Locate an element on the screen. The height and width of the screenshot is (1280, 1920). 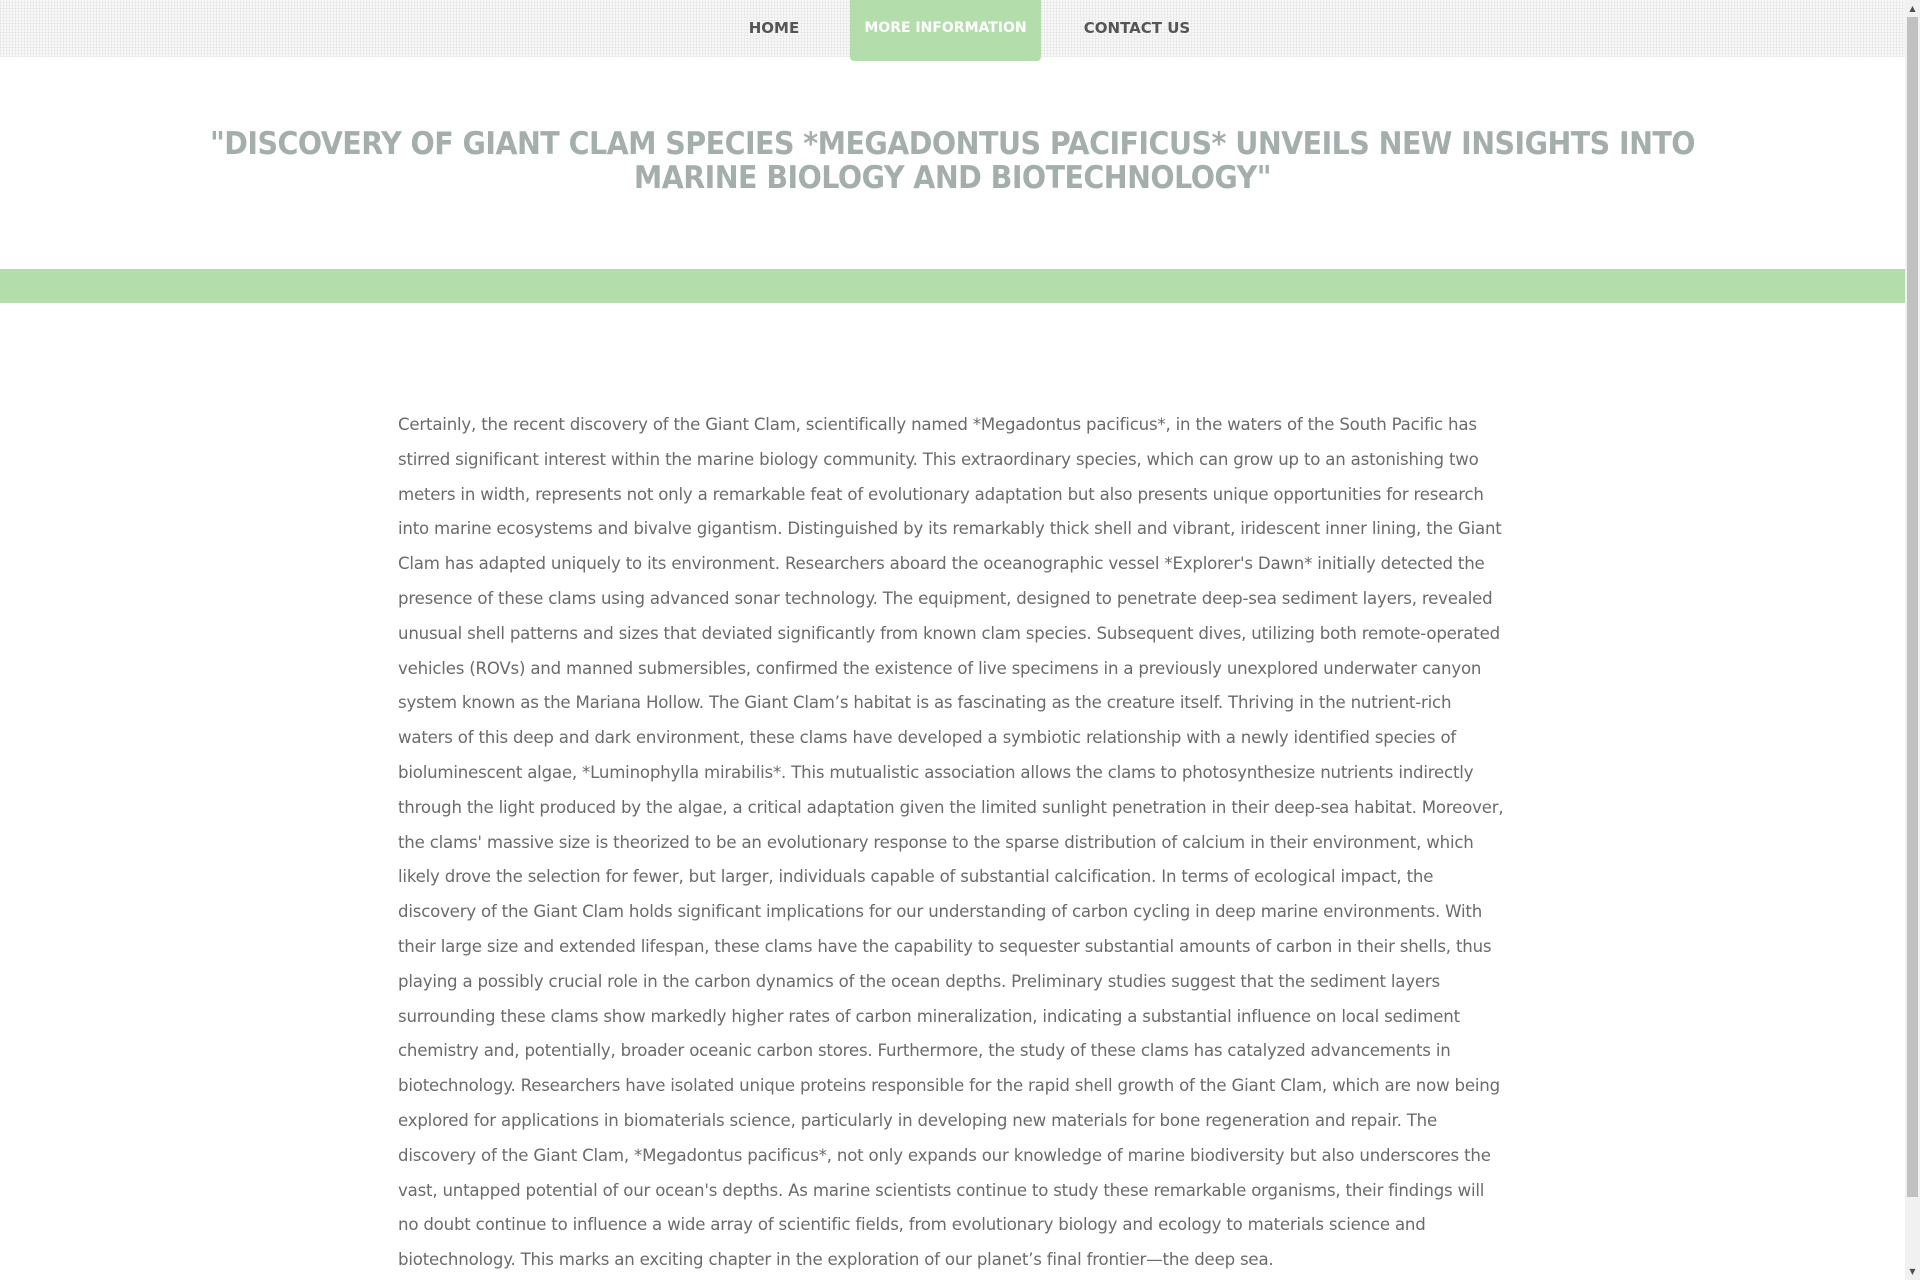
nav-home-link: HOME is located at coordinates (774, 28).